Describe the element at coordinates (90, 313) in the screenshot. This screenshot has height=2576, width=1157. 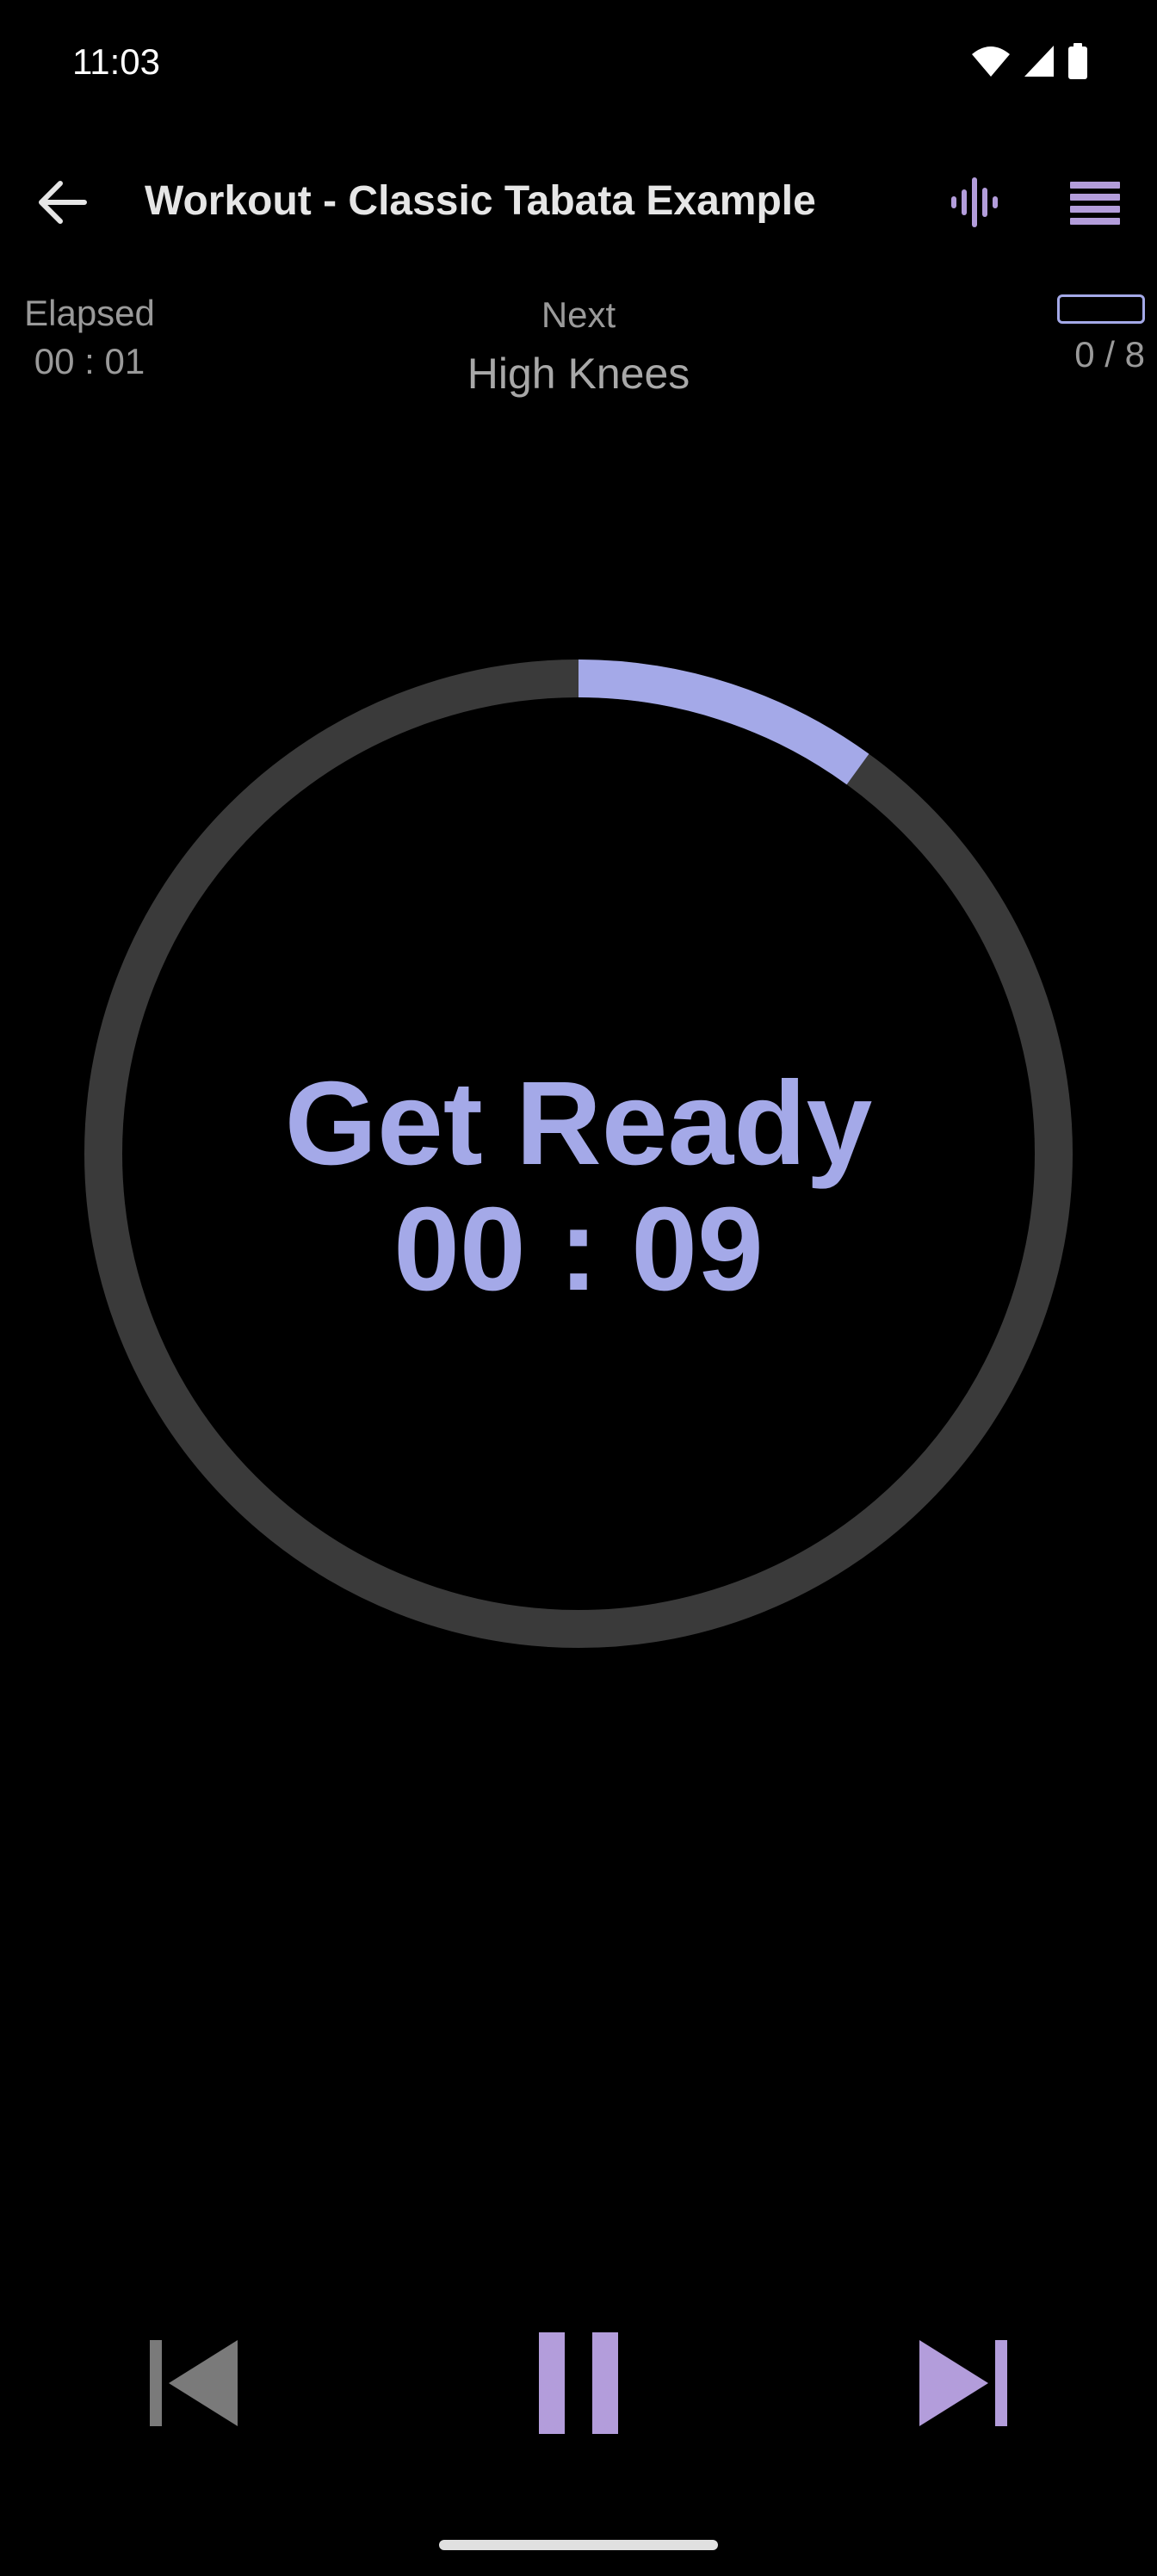
I see `elapsed-label: Elapsed` at that location.